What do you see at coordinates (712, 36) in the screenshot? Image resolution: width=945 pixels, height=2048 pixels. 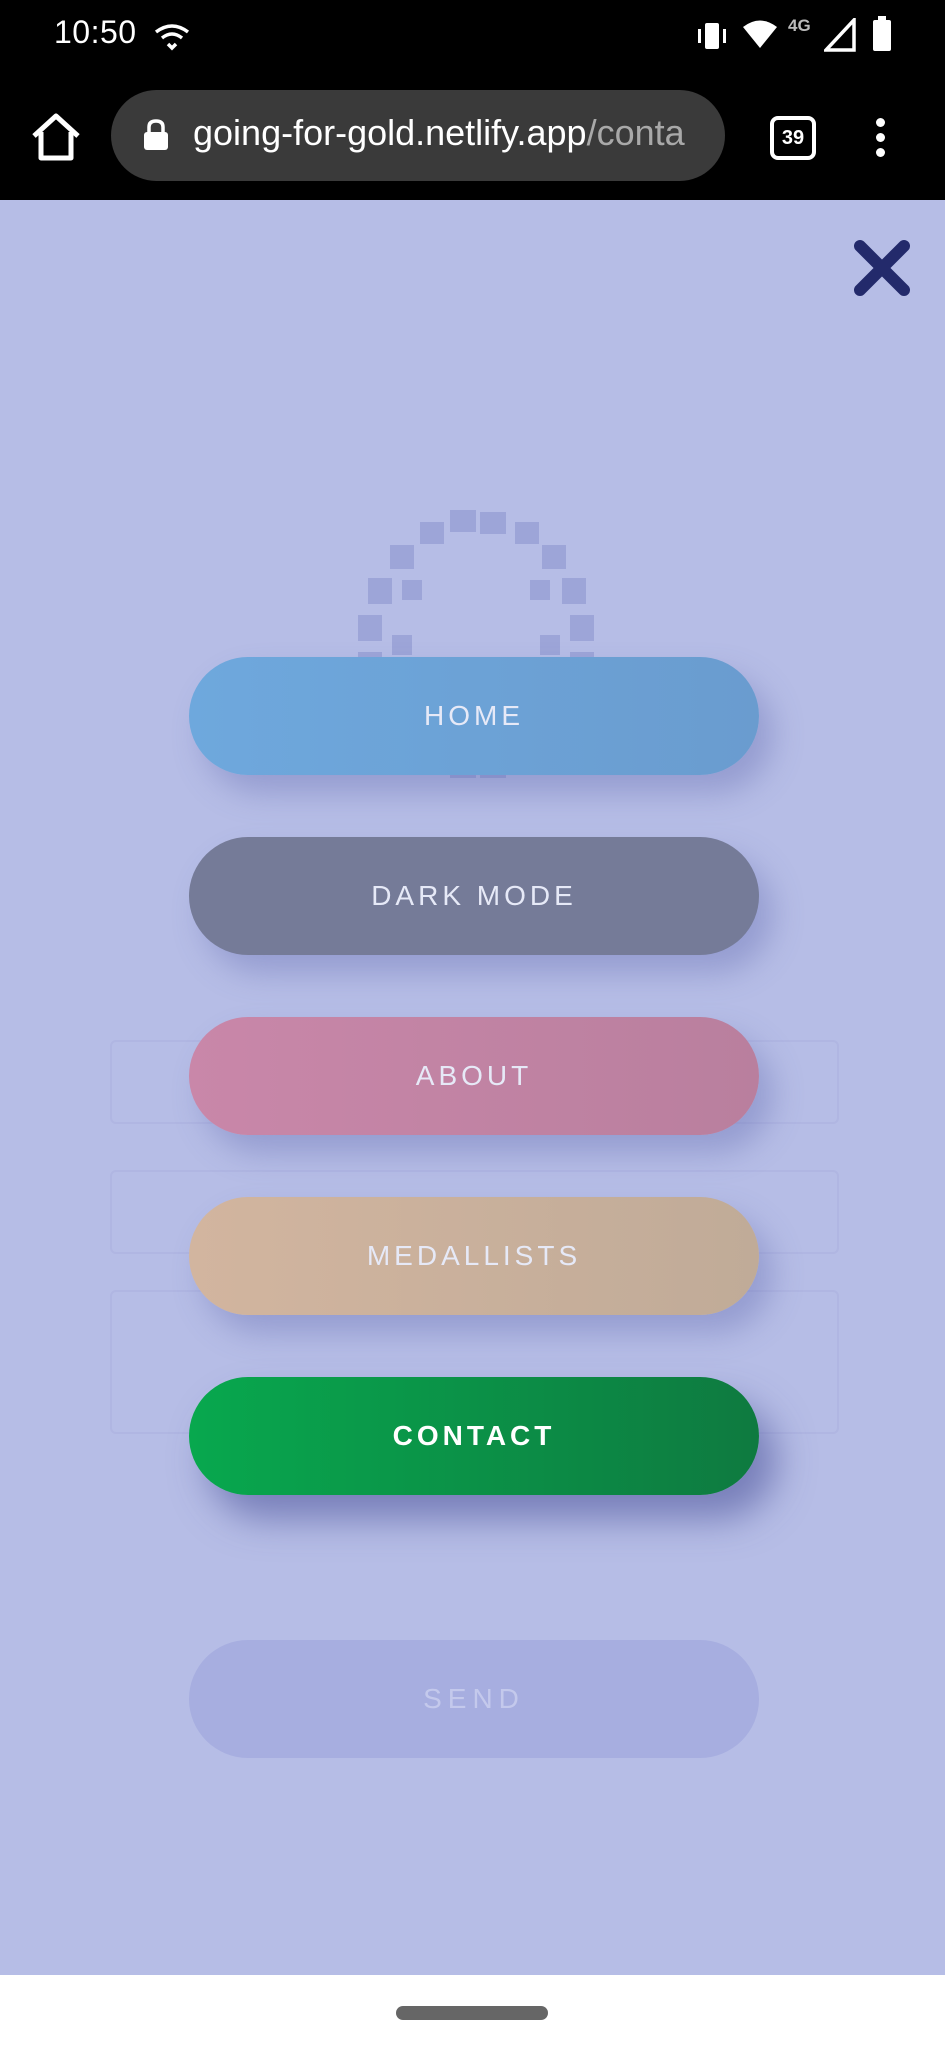 I see `vibrate-icon` at bounding box center [712, 36].